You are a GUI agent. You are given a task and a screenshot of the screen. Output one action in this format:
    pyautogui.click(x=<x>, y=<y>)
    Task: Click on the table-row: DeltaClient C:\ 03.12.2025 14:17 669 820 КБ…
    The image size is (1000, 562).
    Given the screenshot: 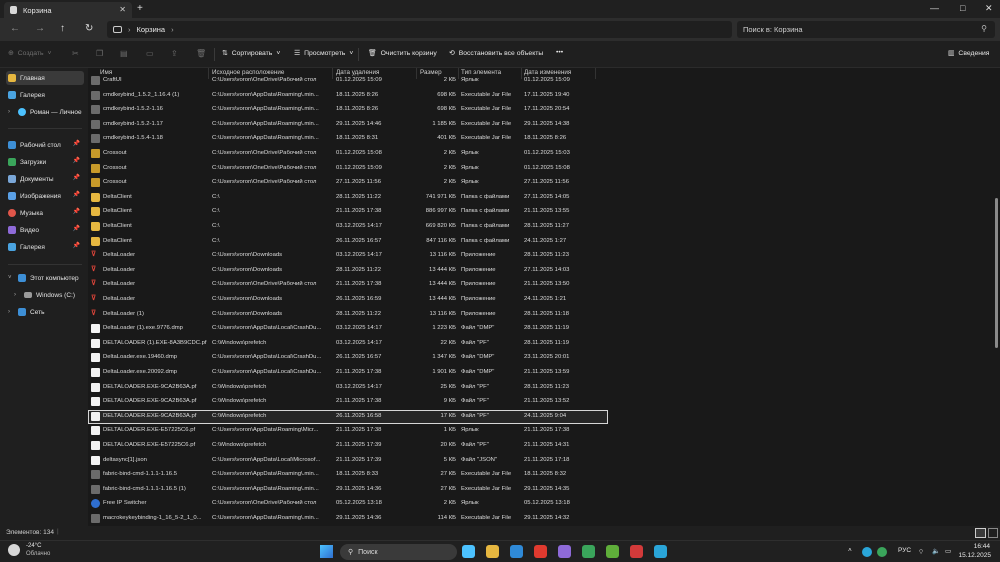 What is the action you would take?
    pyautogui.click(x=348, y=227)
    